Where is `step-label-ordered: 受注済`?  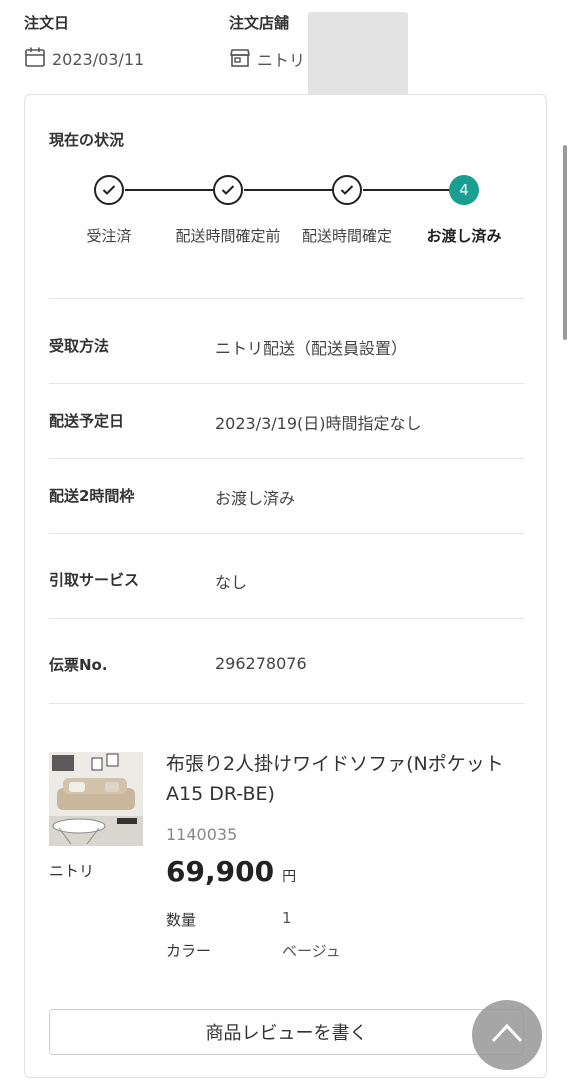 step-label-ordered: 受注済 is located at coordinates (109, 236).